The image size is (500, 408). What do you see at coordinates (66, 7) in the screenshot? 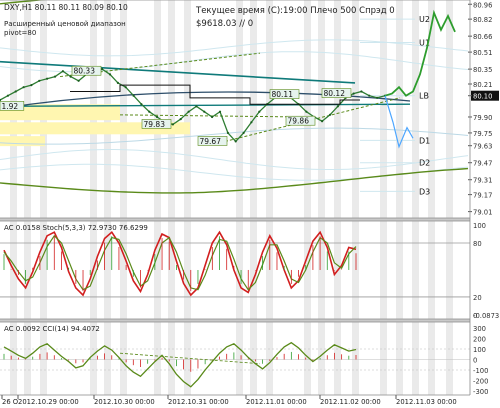
I see `symbol-line: DXY,H1 80.11 80.11 80.09 80.10` at bounding box center [66, 7].